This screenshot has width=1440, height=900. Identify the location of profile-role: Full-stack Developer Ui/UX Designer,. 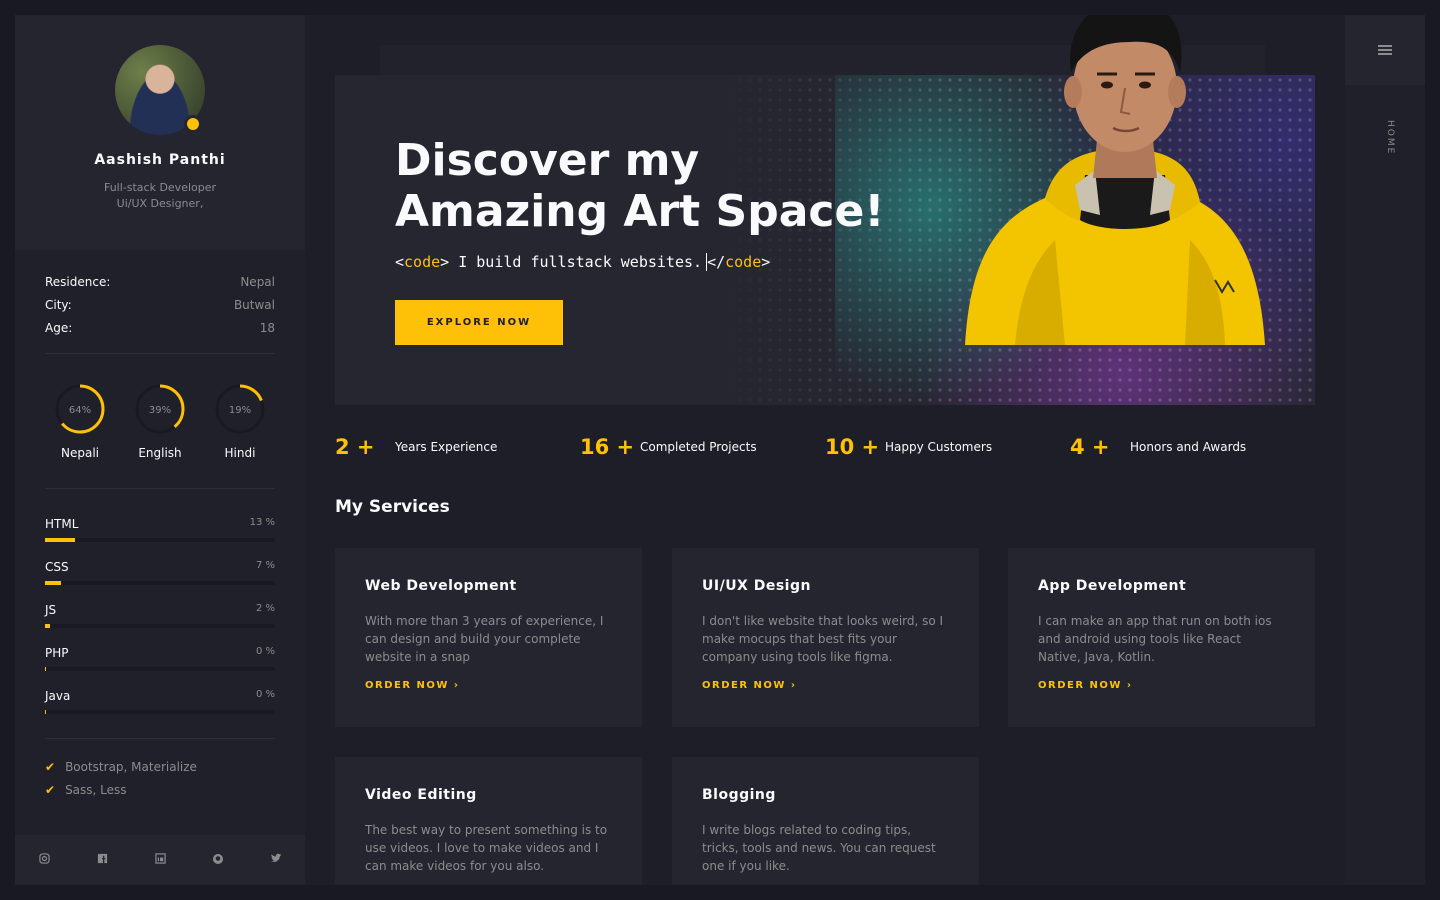
(160, 196).